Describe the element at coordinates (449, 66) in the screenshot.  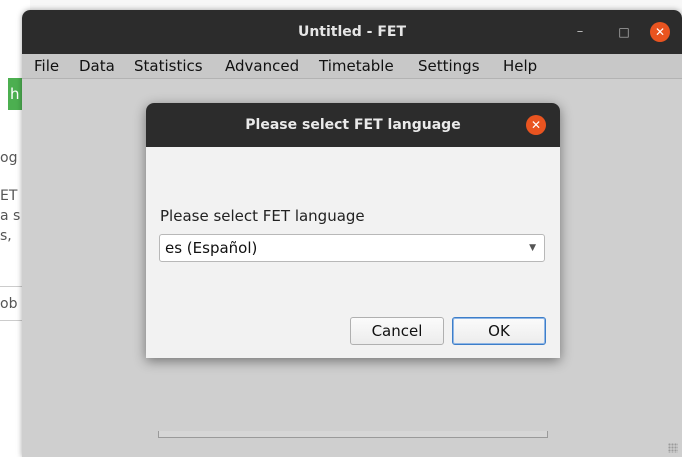
I see `menu-settings: Settings` at that location.